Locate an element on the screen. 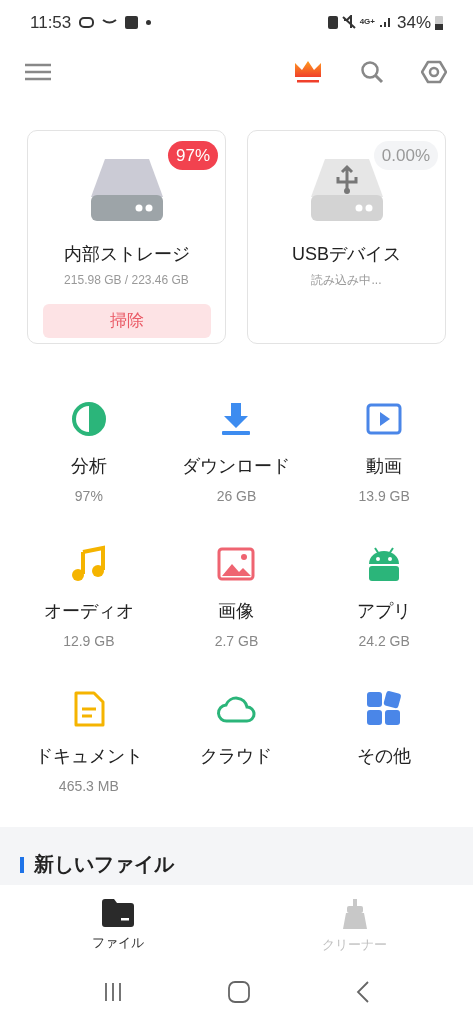  network-type: 4G+ is located at coordinates (367, 22).